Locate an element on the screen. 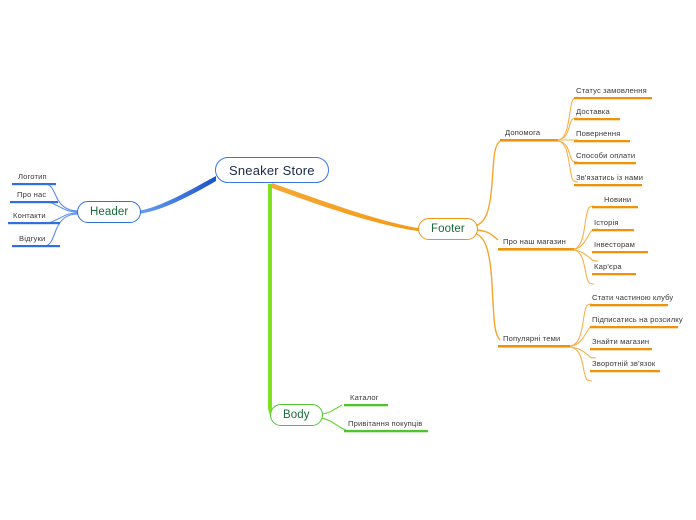  header-child-connectors is located at coordinates (61, 215).